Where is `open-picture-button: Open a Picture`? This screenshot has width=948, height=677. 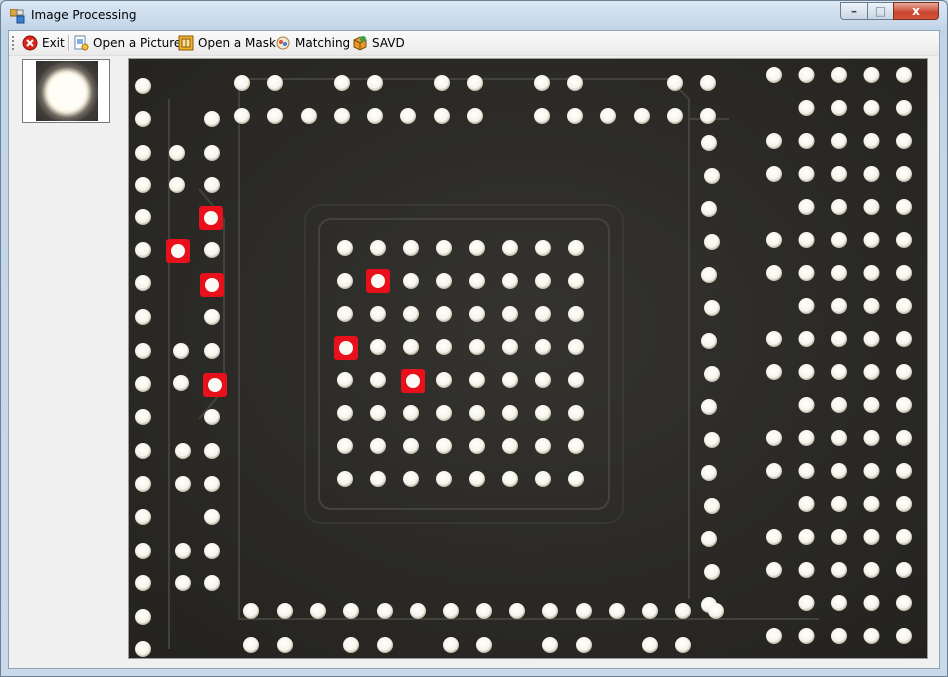
open-picture-button: Open a Picture is located at coordinates (127, 43).